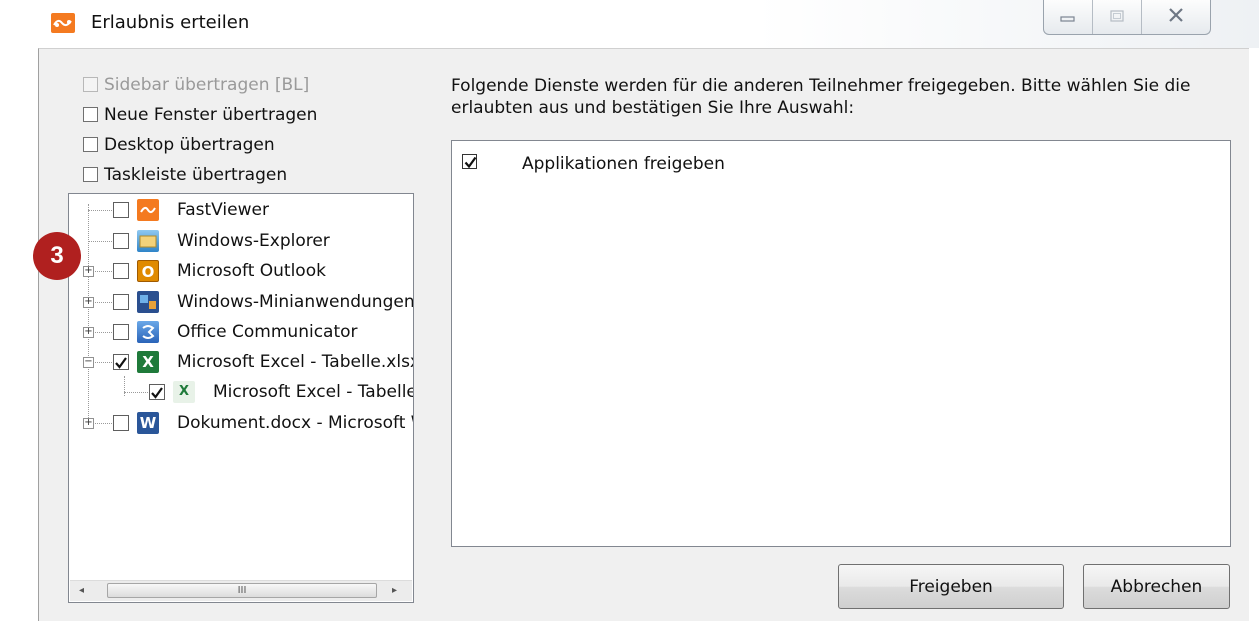 The image size is (1259, 621). I want to click on tree-checkbox-word, so click(121, 423).